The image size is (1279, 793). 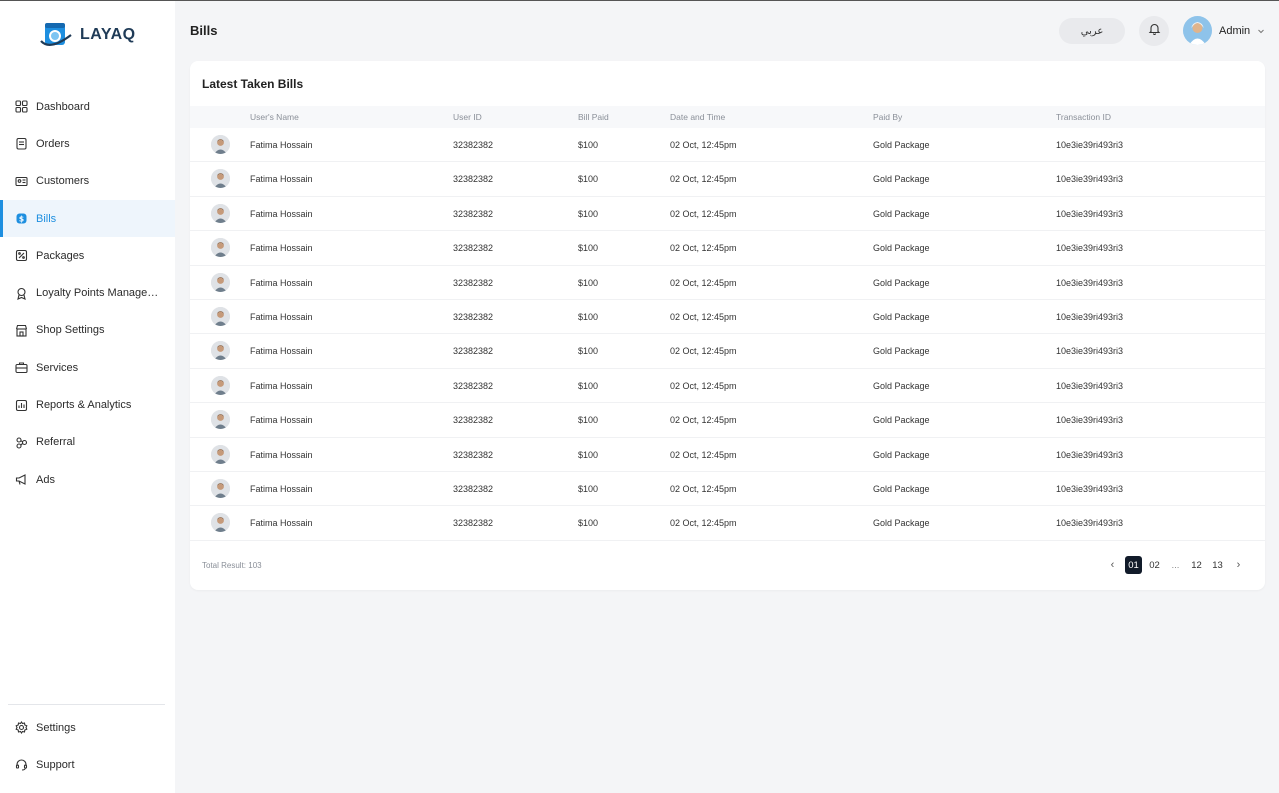 What do you see at coordinates (21, 219) in the screenshot?
I see `dollar-icon: $` at bounding box center [21, 219].